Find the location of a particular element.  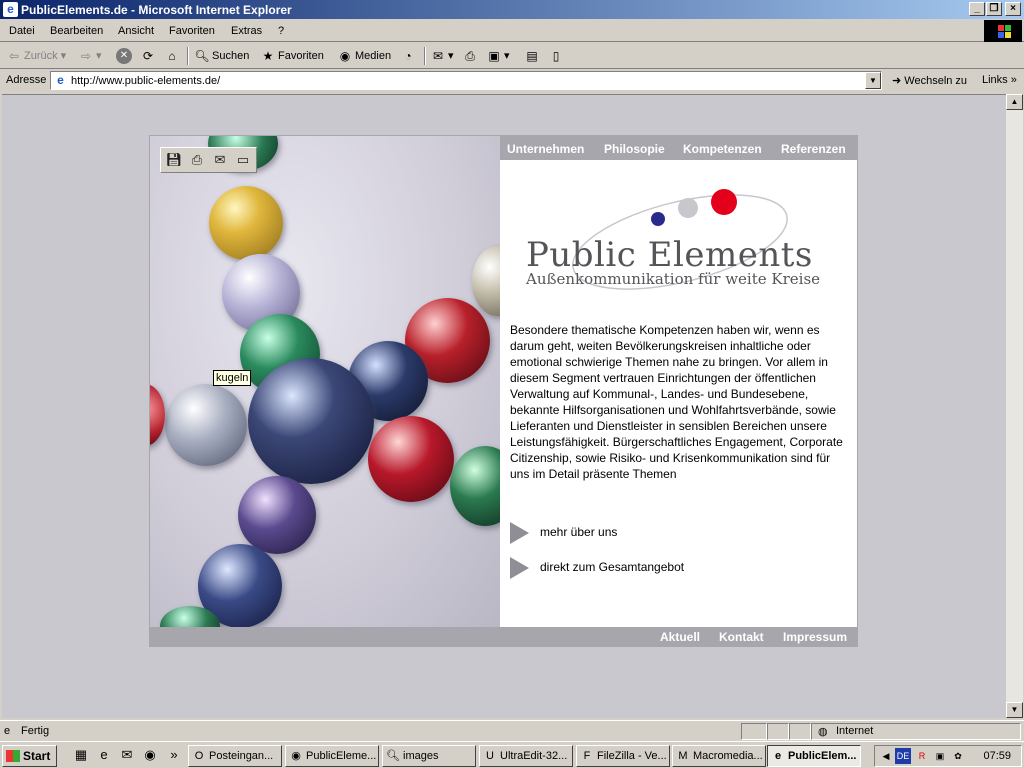

messenger-icon: ▯ is located at coordinates (556, 56).